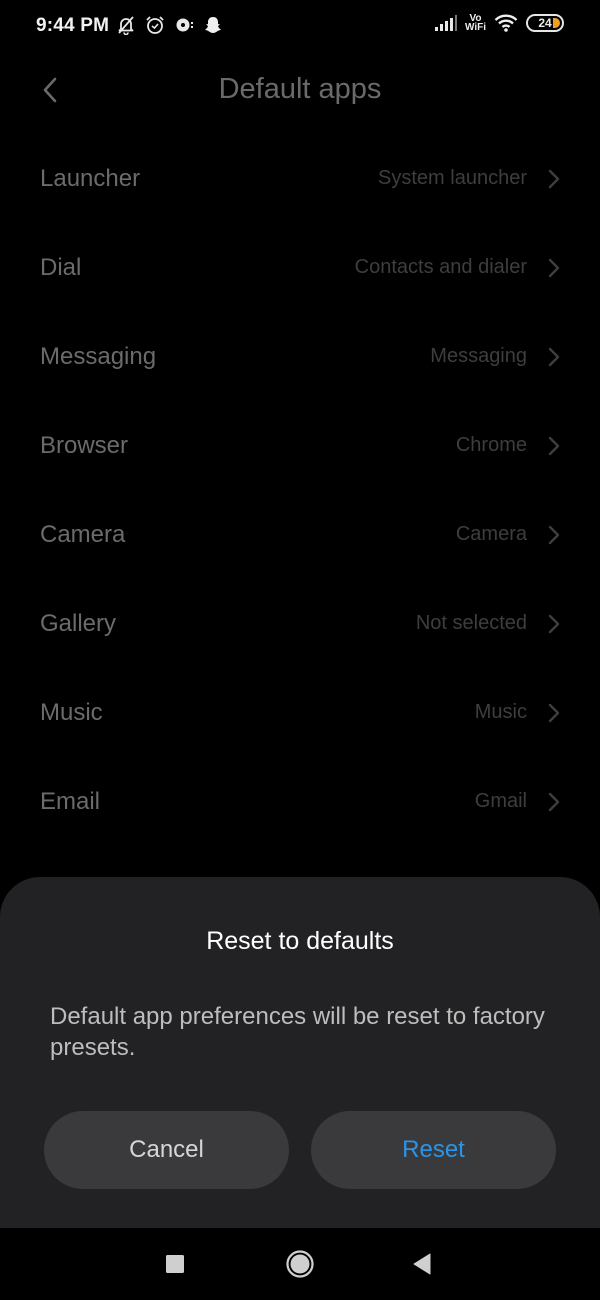 The image size is (600, 1300). Describe the element at coordinates (169, 25) in the screenshot. I see `status-notification-icons` at that location.